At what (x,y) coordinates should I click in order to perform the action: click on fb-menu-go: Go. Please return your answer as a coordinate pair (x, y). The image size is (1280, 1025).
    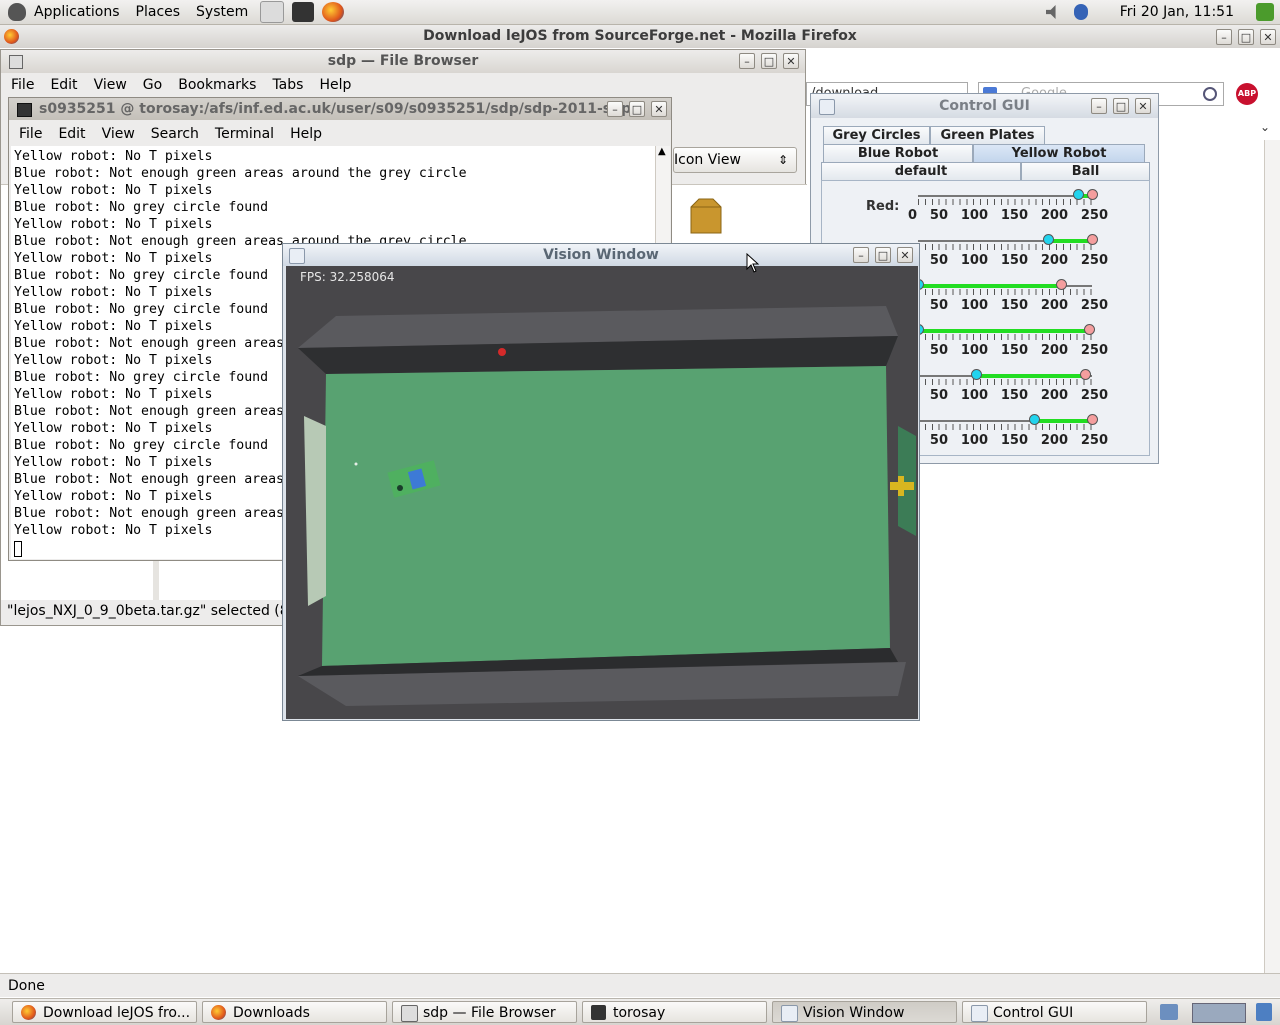
    Looking at the image, I should click on (150, 85).